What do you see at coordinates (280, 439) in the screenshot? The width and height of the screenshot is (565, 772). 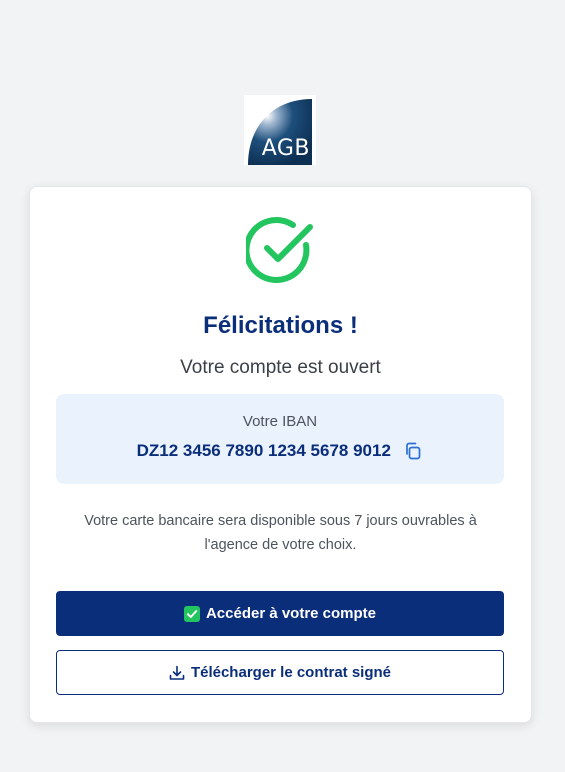 I see `iban-panel: Votre IBAN DZ12 3456 7890 1234 5678 9012` at bounding box center [280, 439].